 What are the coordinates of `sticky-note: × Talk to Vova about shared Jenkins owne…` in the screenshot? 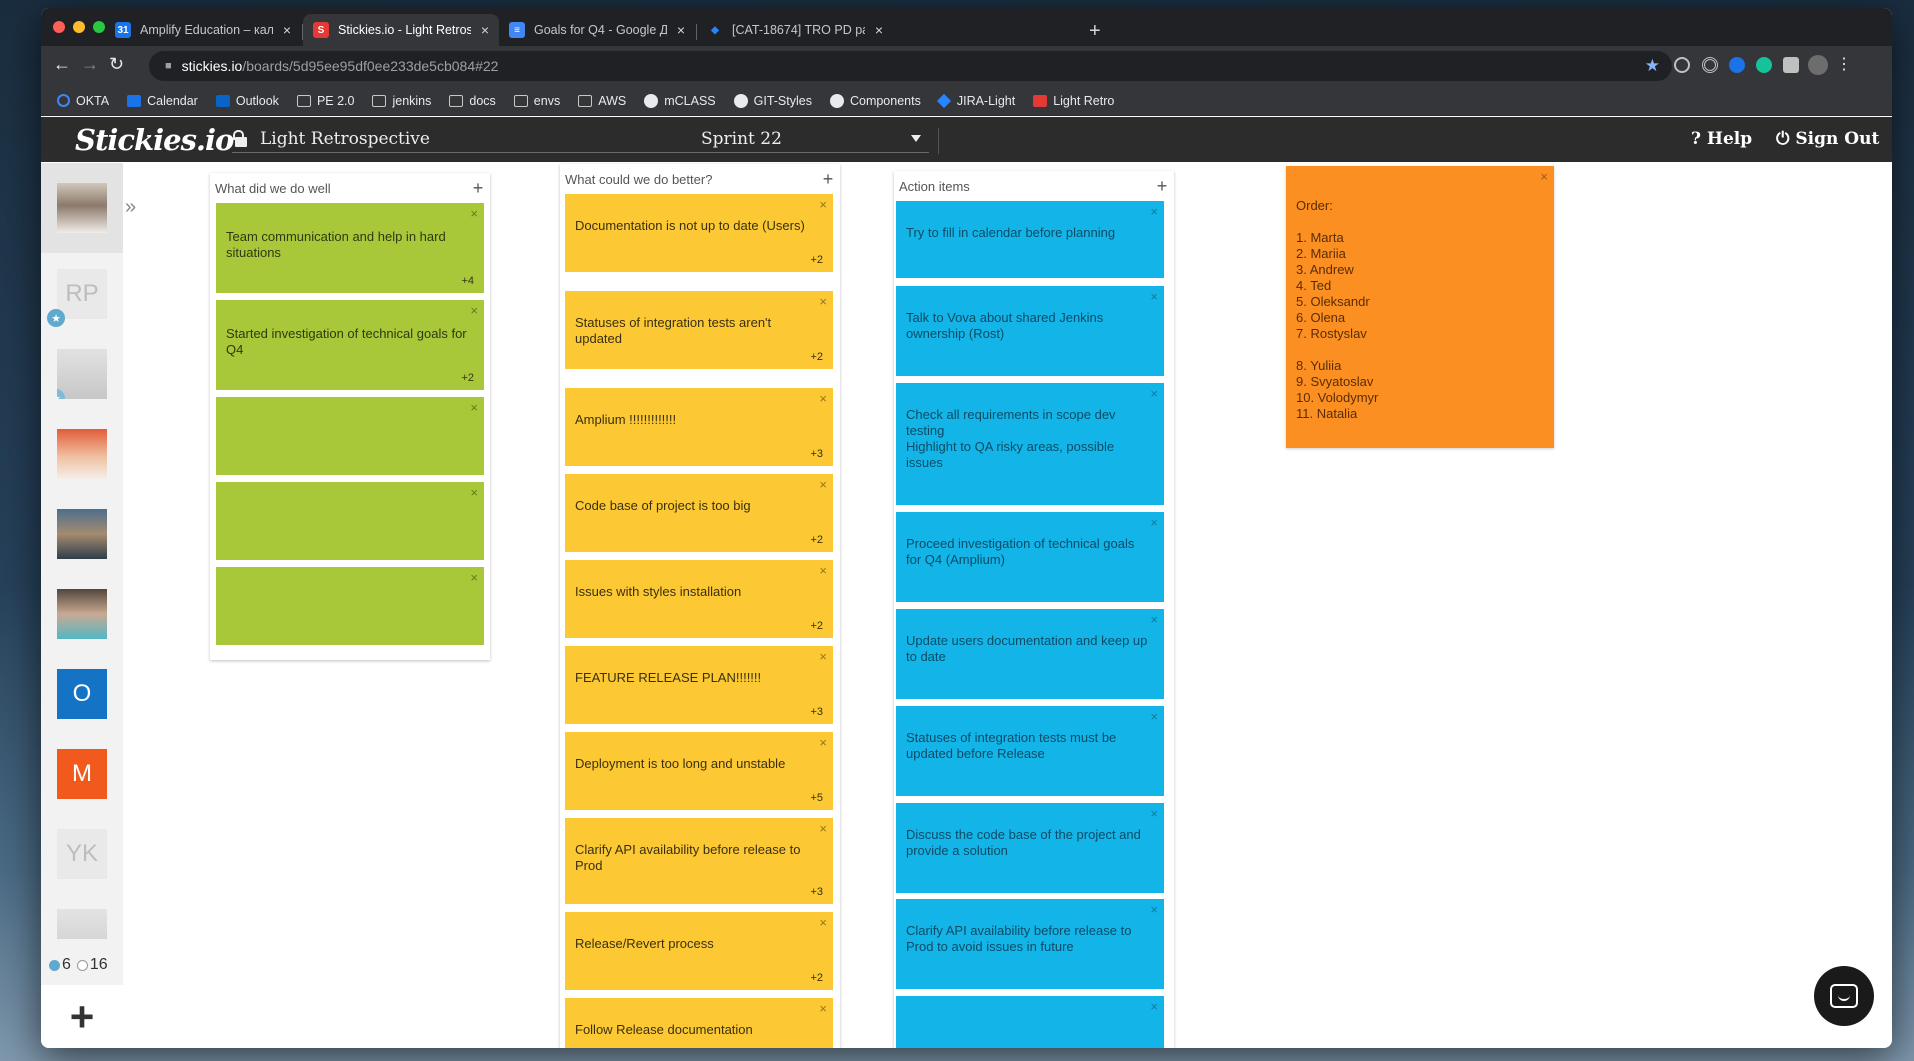 It's located at (1030, 331).